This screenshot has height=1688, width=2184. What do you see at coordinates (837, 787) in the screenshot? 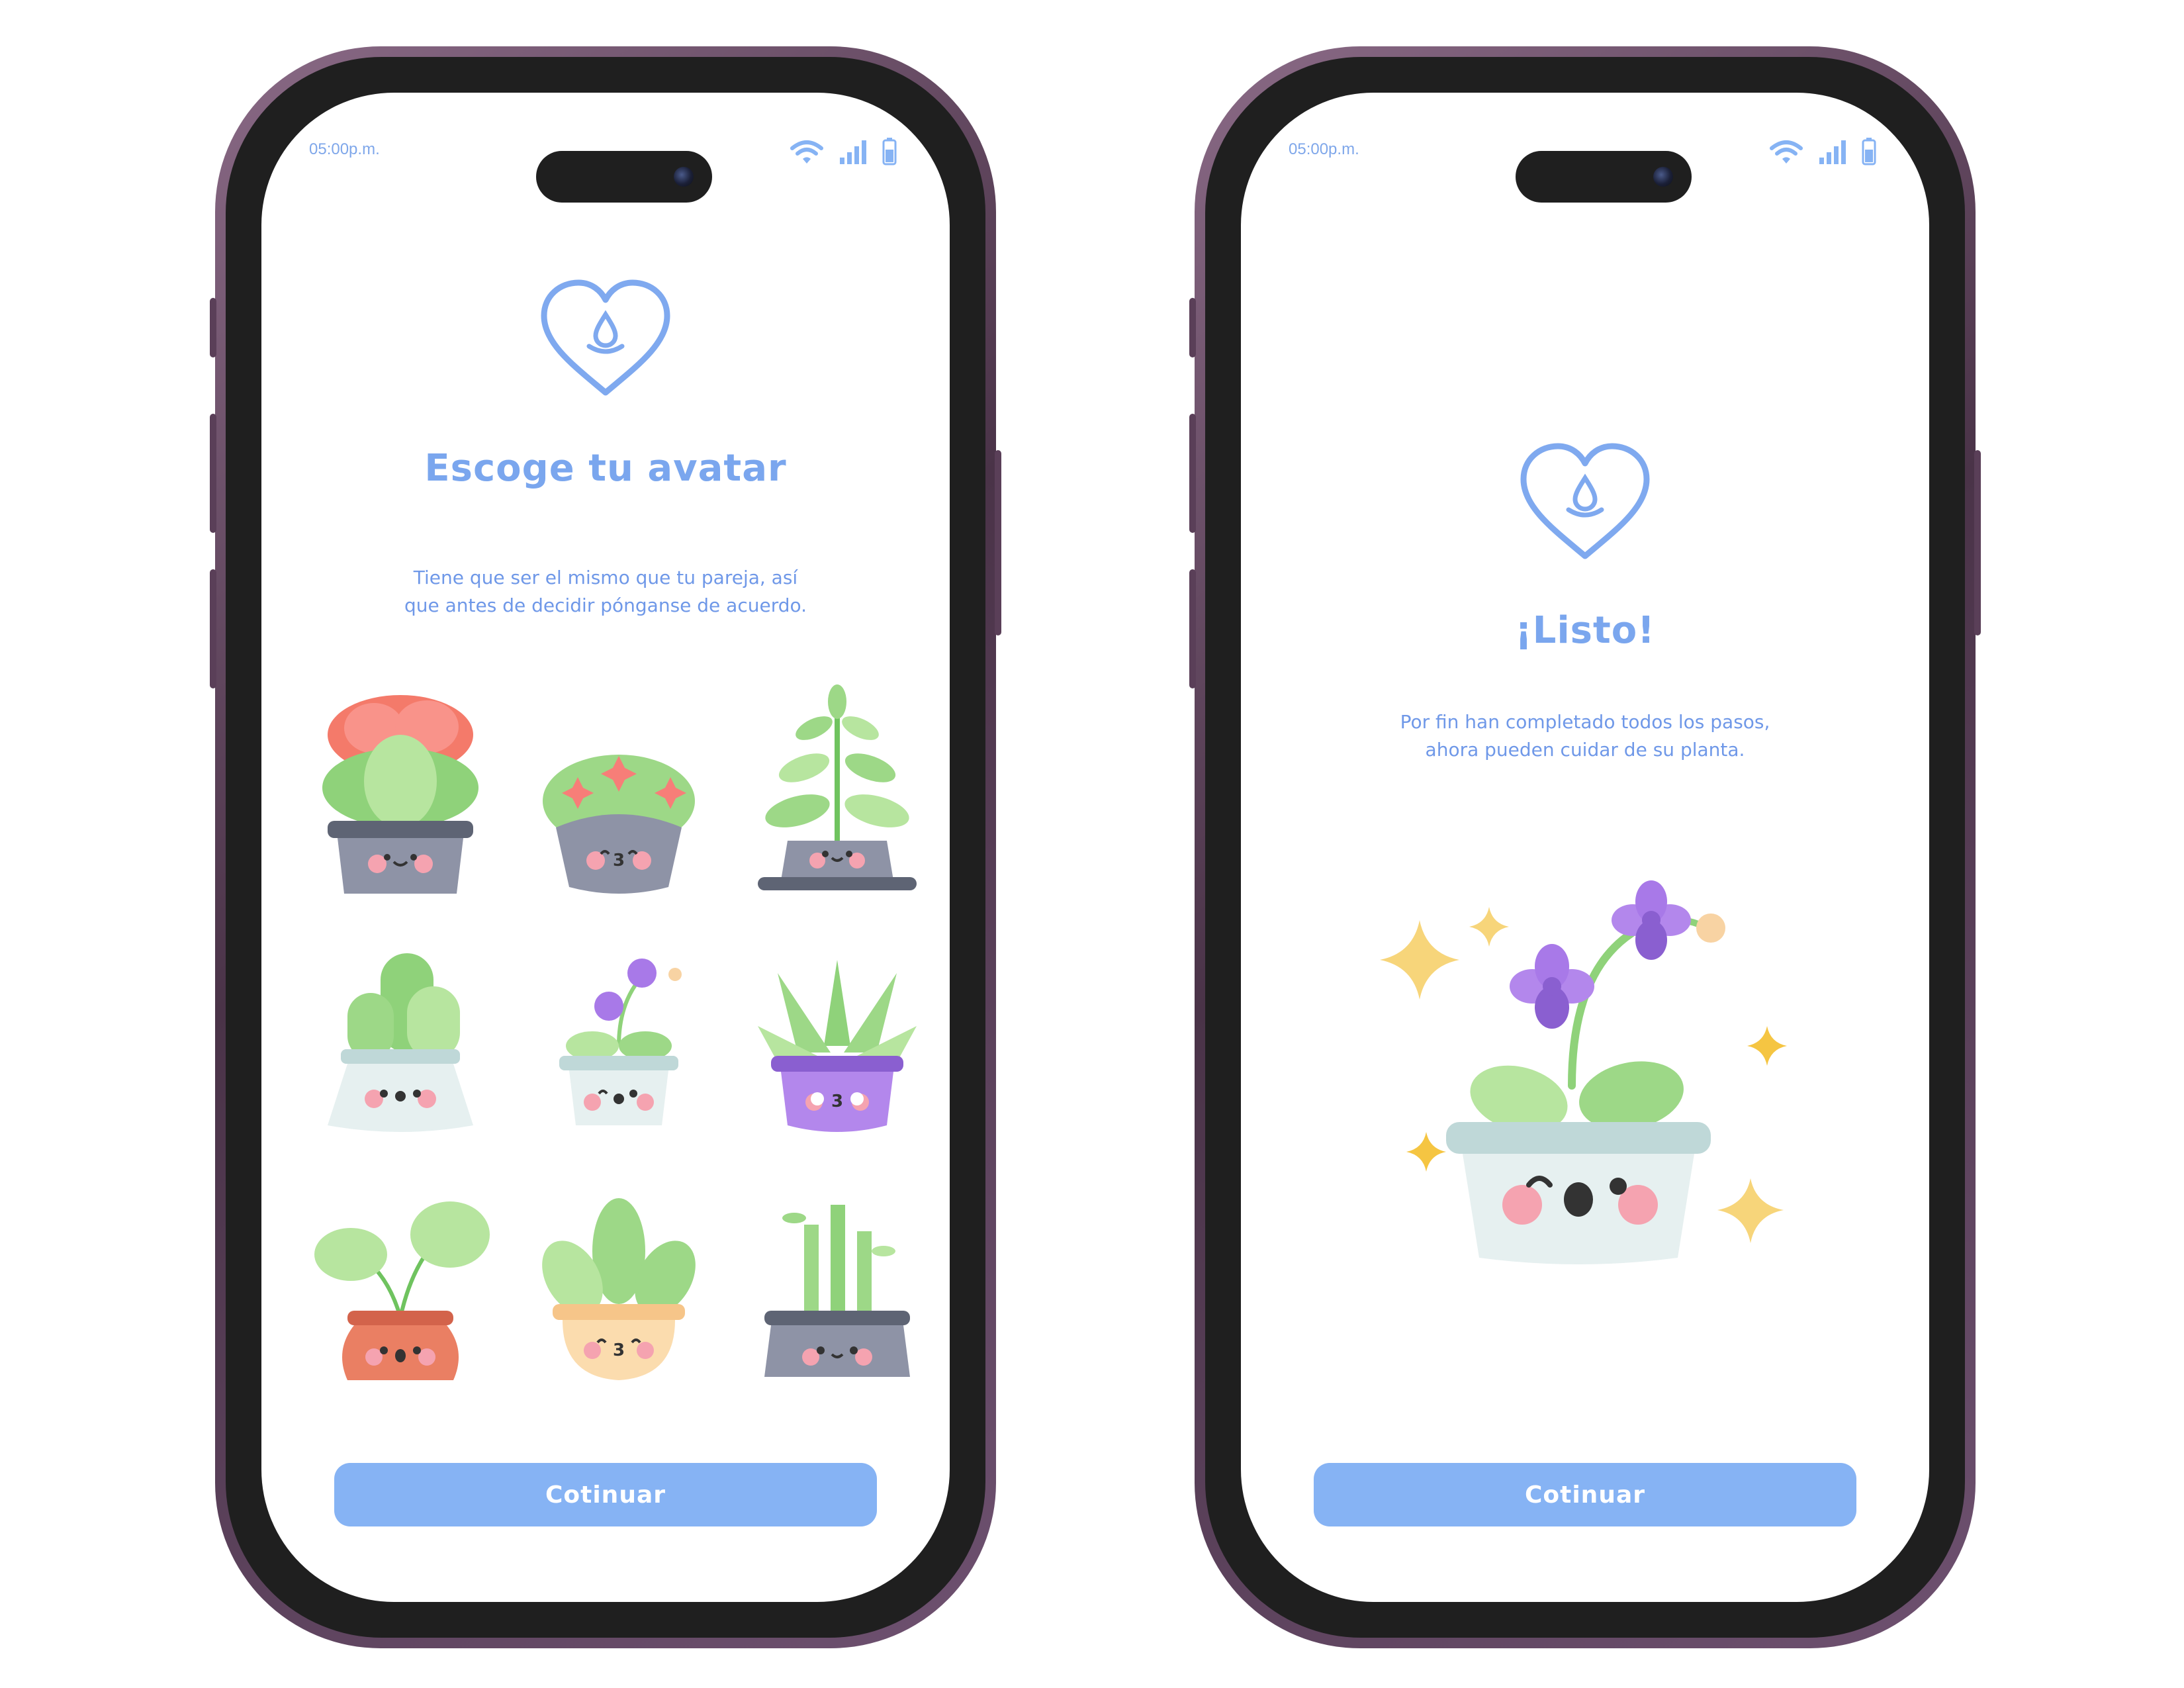
I see `tall-leaf-plant-icon` at bounding box center [837, 787].